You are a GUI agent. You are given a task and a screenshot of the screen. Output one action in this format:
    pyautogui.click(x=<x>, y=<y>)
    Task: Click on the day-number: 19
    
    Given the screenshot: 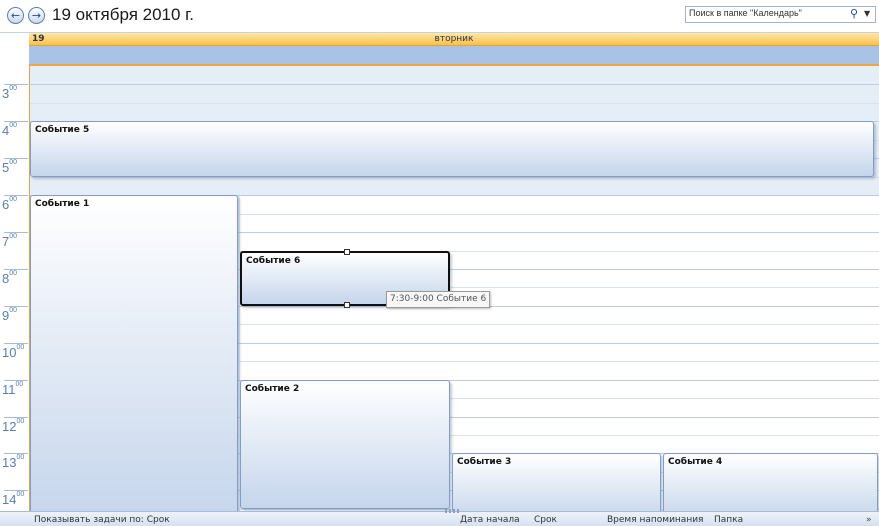 What is the action you would take?
    pyautogui.click(x=38, y=39)
    